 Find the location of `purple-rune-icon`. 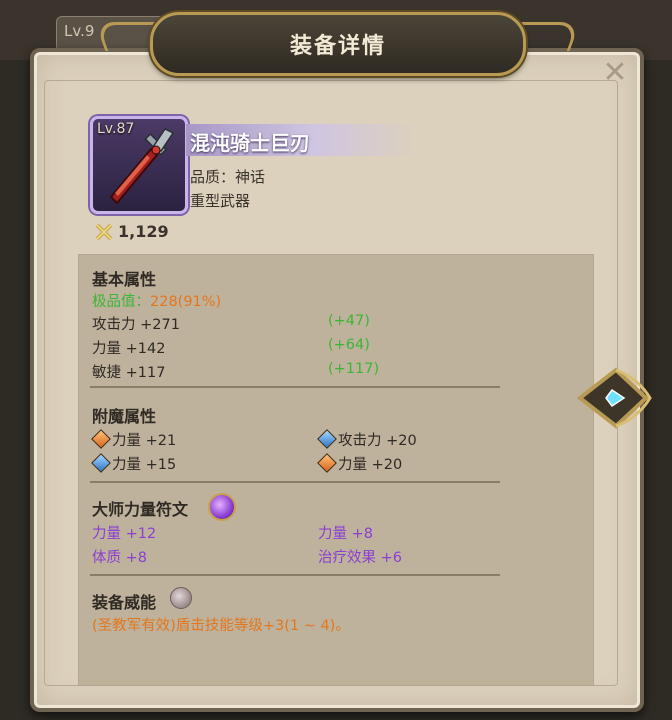

purple-rune-icon is located at coordinates (222, 507).